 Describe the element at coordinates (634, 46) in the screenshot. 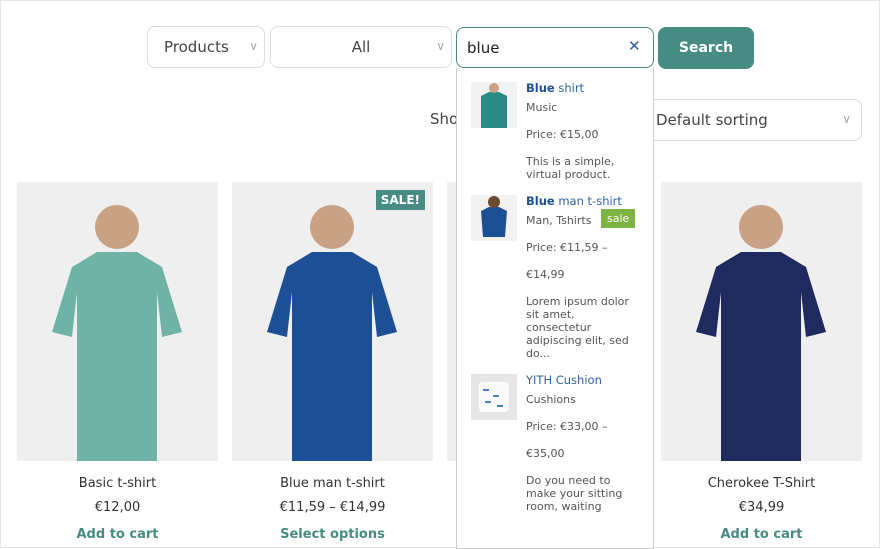

I see `close-icon: ✕` at that location.